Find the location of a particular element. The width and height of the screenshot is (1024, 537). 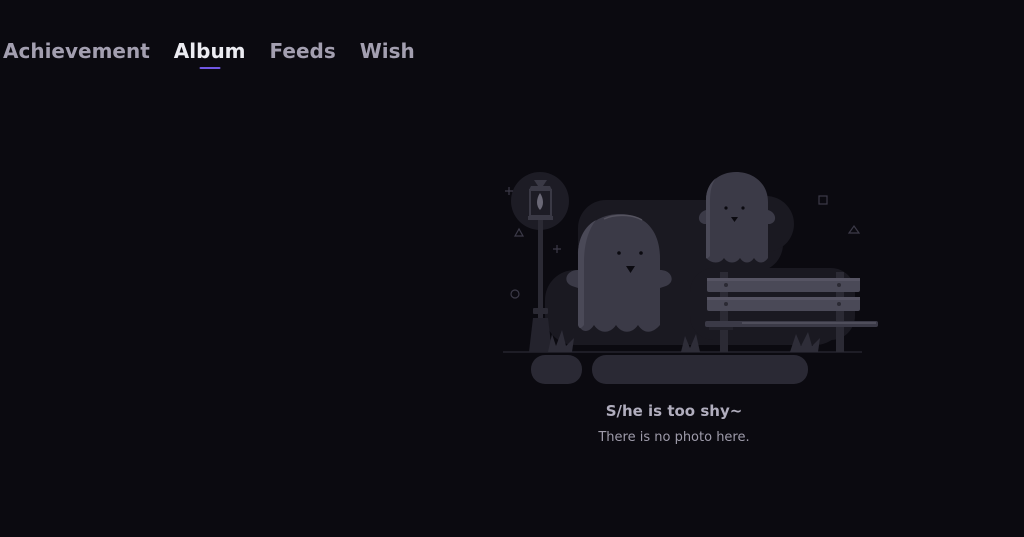

empty-state-title: S/he is too shy~ is located at coordinates (674, 411).